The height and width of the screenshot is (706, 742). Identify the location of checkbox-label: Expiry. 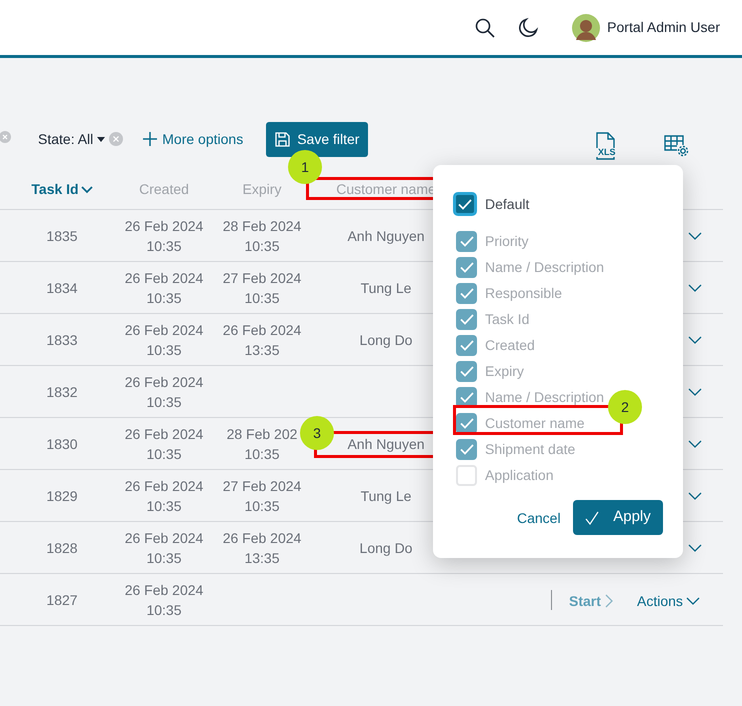
(504, 371).